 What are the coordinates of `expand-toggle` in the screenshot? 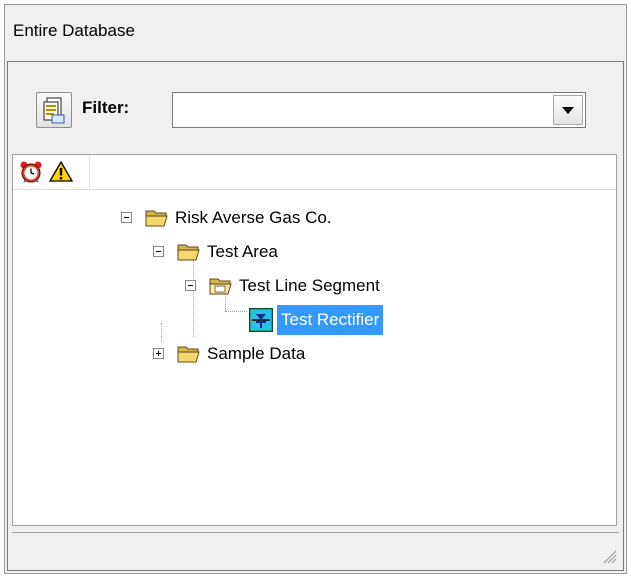 It's located at (158, 353).